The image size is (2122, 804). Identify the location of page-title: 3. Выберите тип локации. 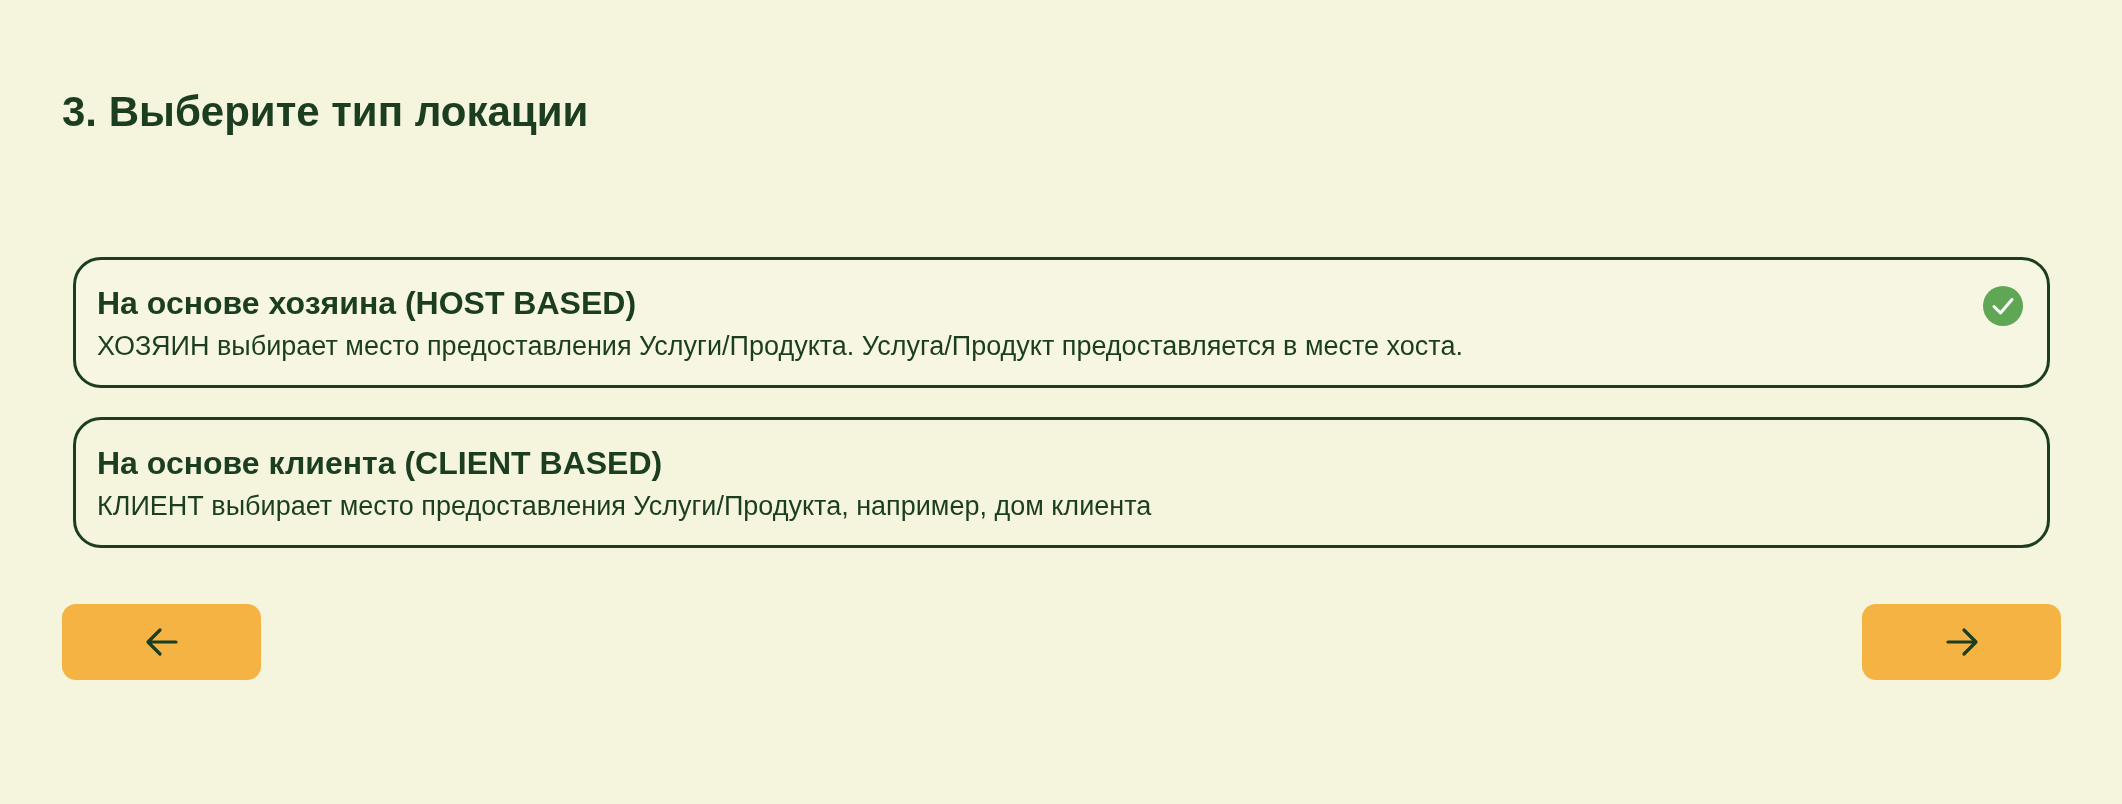
(325, 112).